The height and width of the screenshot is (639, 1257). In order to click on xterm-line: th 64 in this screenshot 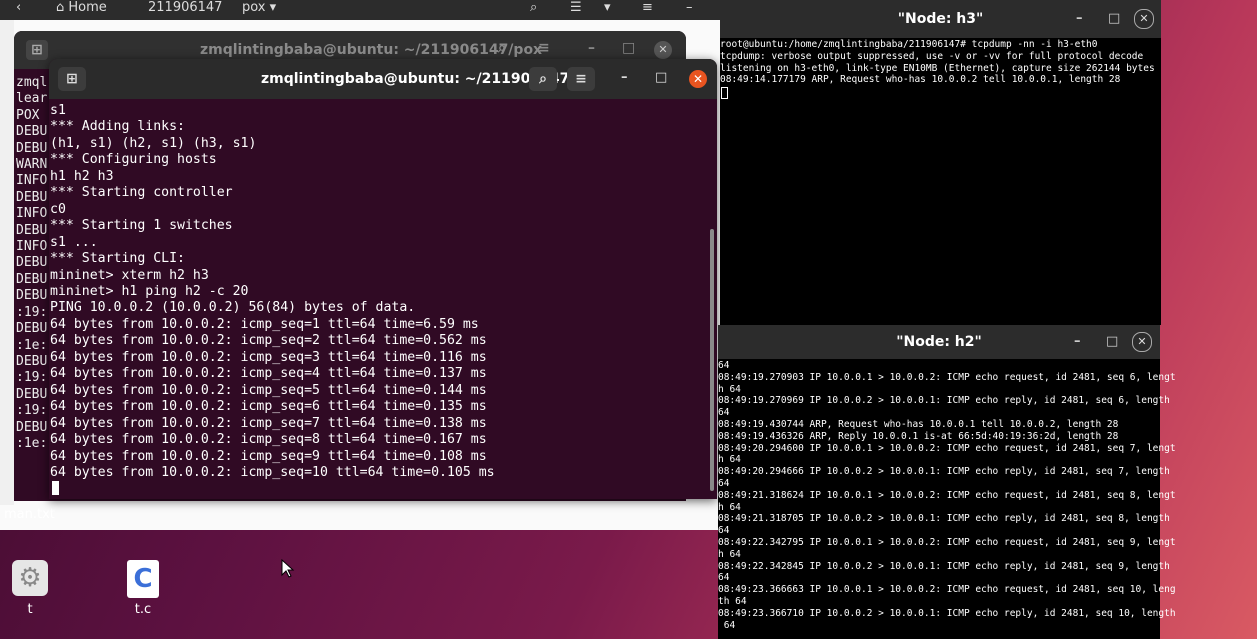, I will do `click(732, 601)`.